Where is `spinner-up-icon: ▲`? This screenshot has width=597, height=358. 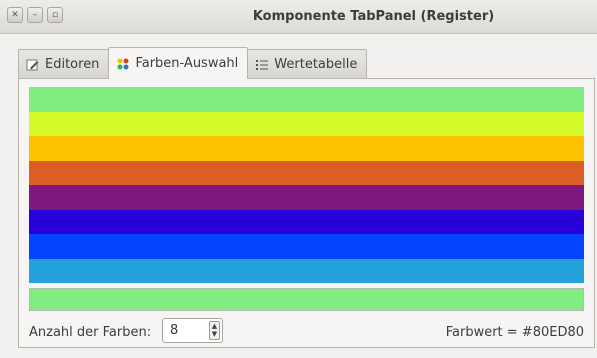
spinner-up-icon: ▲ is located at coordinates (214, 326).